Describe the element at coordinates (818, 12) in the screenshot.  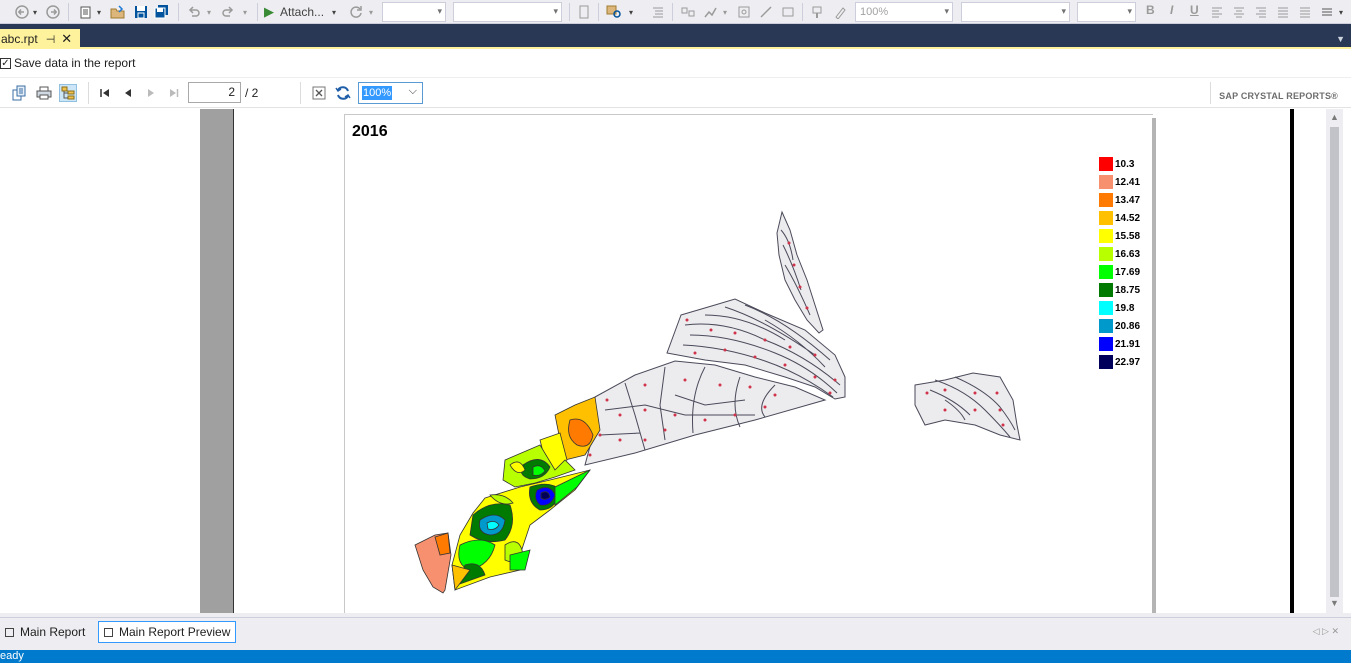
I see `format-painter-icon` at that location.